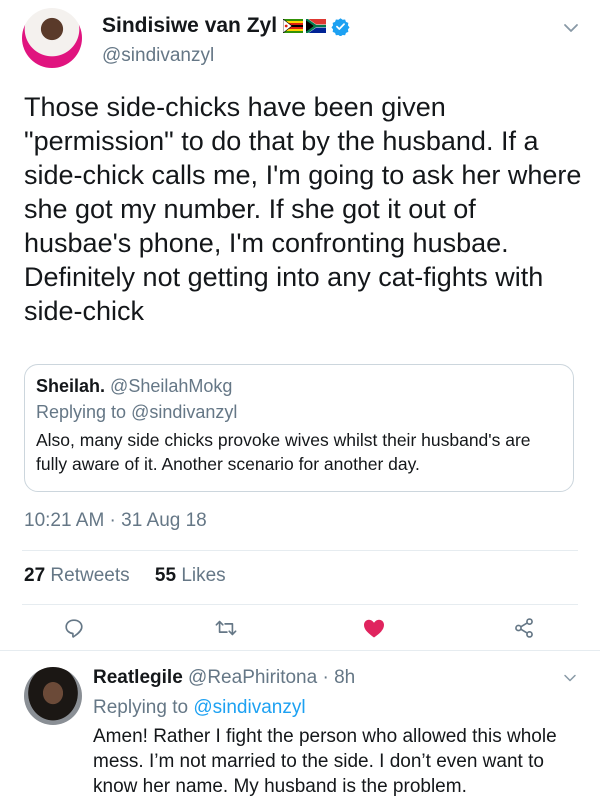  Describe the element at coordinates (52, 38) in the screenshot. I see `author-avatar` at that location.